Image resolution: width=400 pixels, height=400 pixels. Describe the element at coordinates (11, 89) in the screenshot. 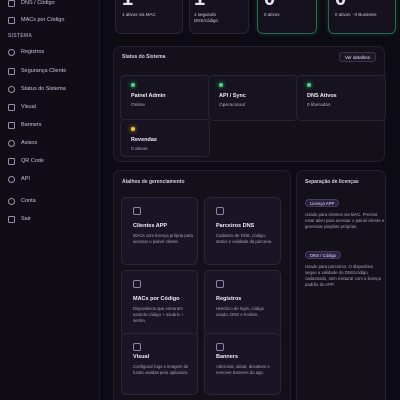

I see `status-icon` at that location.